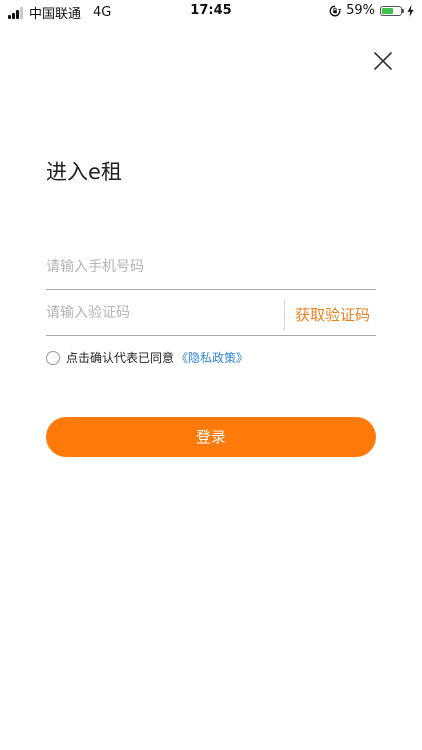  I want to click on agreement-text: 点击确认代表已同意, so click(120, 358).